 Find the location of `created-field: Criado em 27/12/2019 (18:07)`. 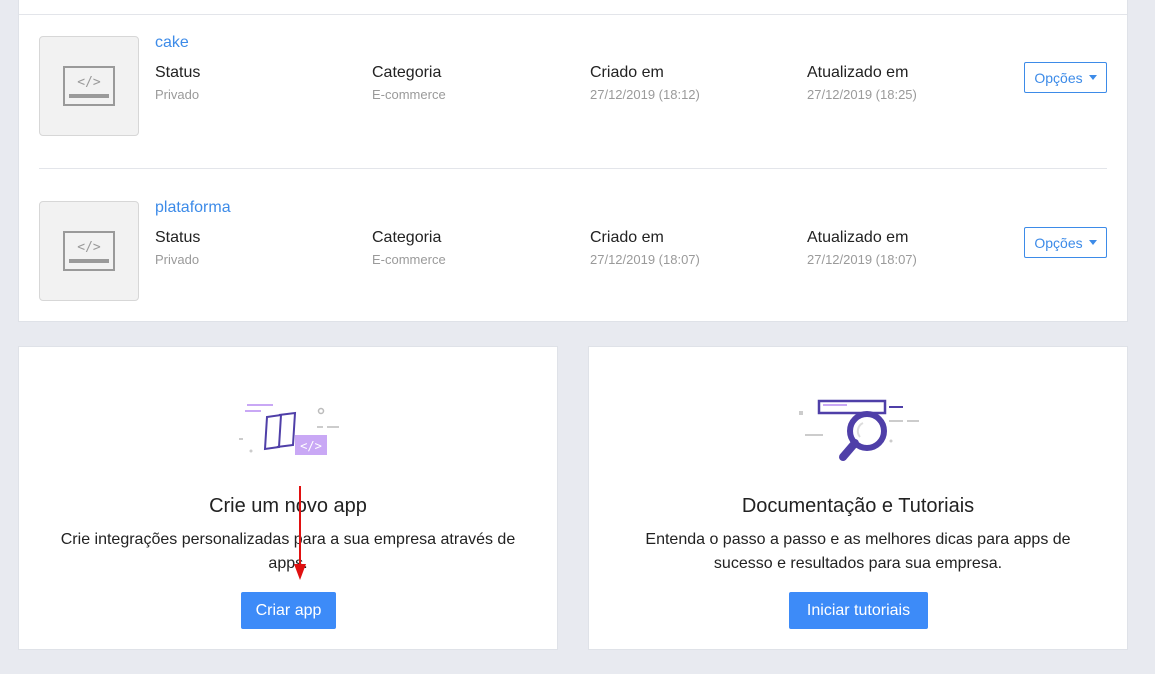

created-field: Criado em 27/12/2019 (18:07) is located at coordinates (645, 248).